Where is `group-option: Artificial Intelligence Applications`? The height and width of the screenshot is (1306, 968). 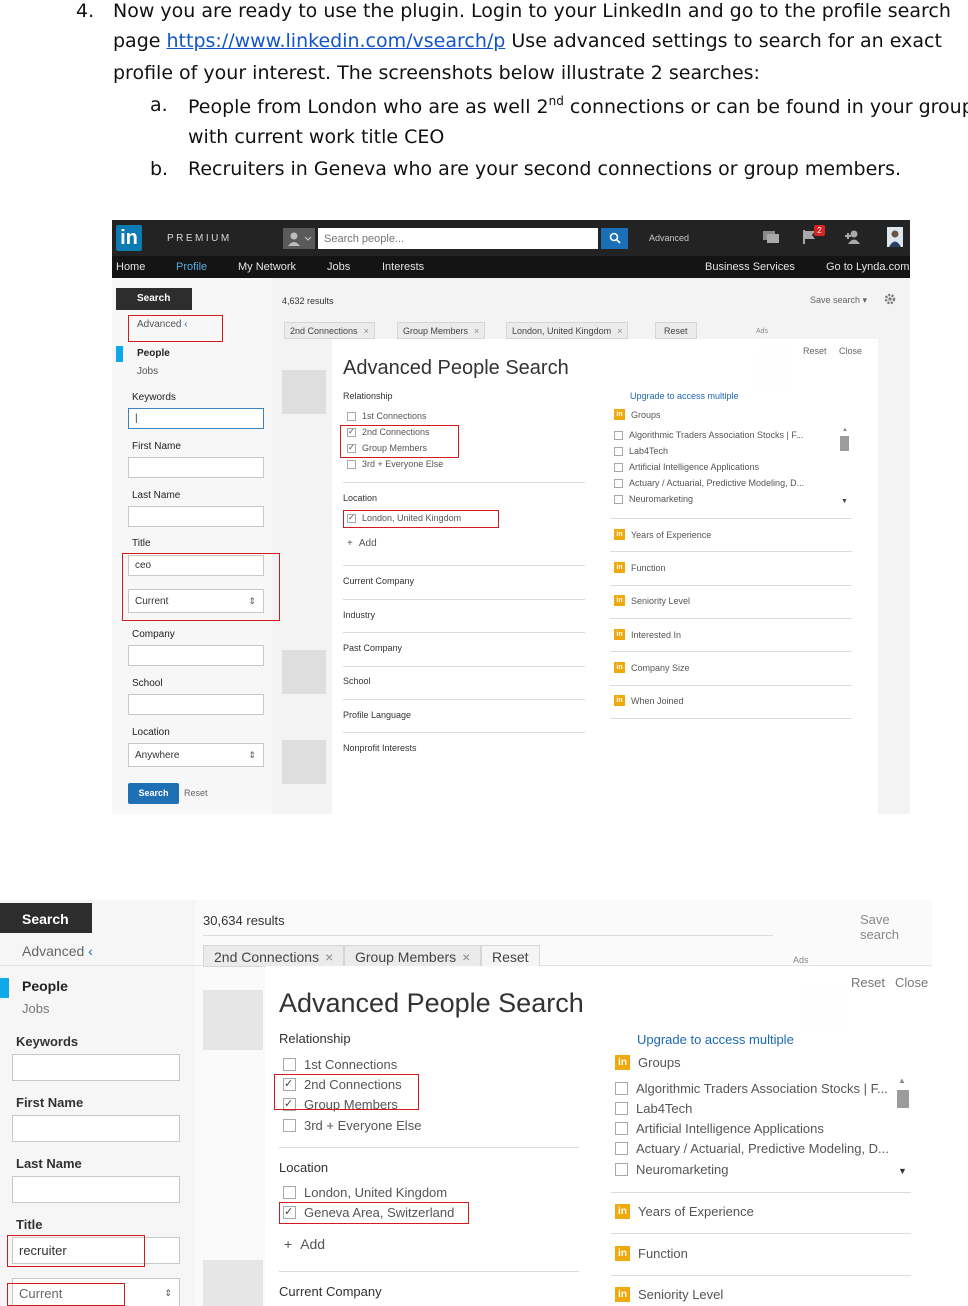
group-option: Artificial Intelligence Applications is located at coordinates (719, 1128).